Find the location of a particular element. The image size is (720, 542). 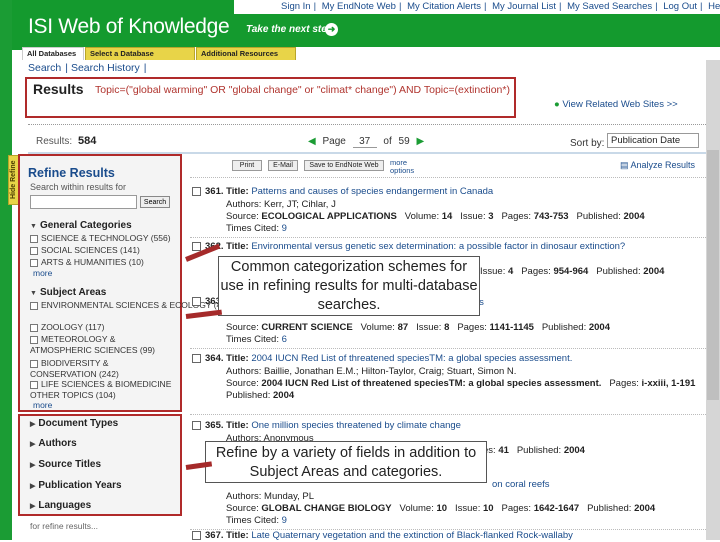

app-logo: ISI Web of Knowledge is located at coordinates (129, 27).